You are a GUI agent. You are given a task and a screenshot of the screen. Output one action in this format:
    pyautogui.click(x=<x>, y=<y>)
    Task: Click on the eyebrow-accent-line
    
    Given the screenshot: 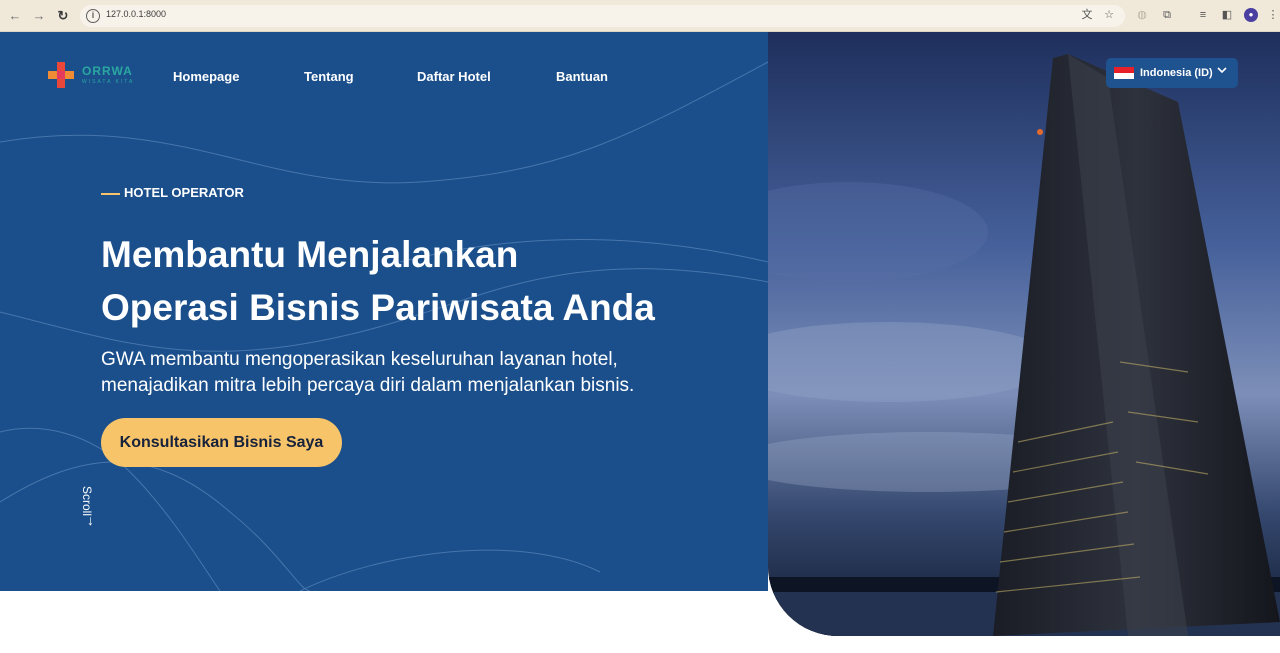 What is the action you would take?
    pyautogui.click(x=110, y=193)
    